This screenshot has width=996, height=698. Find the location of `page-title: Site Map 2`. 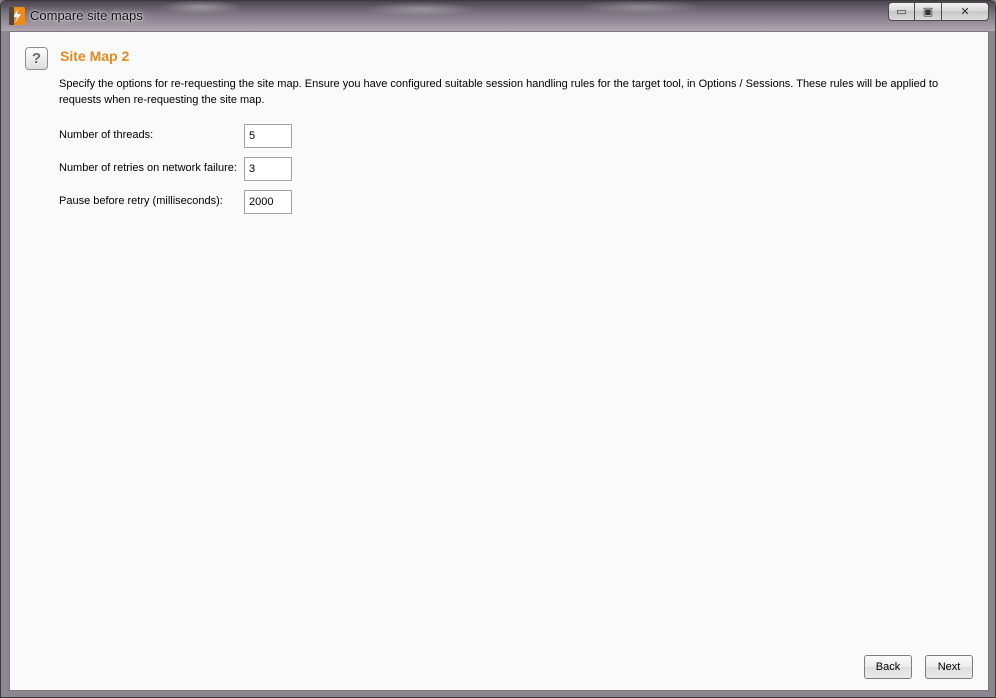

page-title: Site Map 2 is located at coordinates (95, 56).